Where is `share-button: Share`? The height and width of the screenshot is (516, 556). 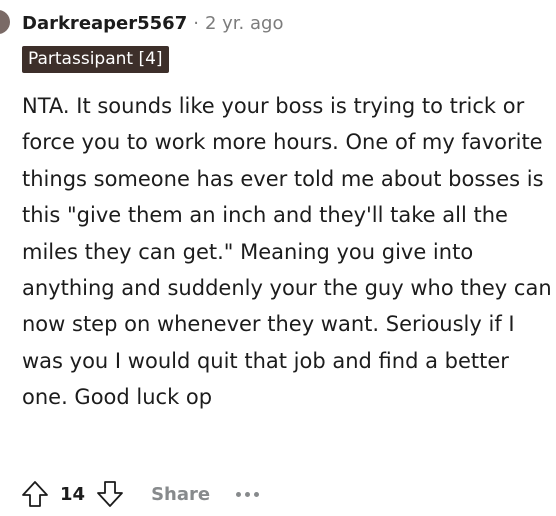
share-button: Share is located at coordinates (180, 494).